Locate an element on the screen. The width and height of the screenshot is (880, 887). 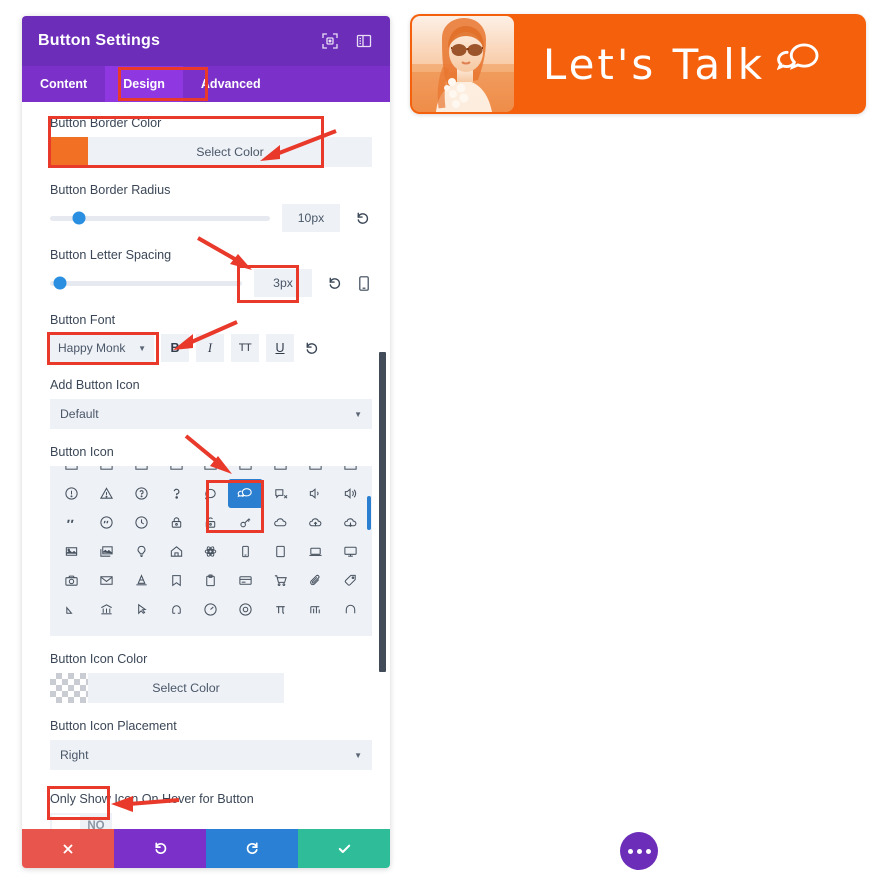
field-button-icon: Button Icon is located at coordinates (211, 540).